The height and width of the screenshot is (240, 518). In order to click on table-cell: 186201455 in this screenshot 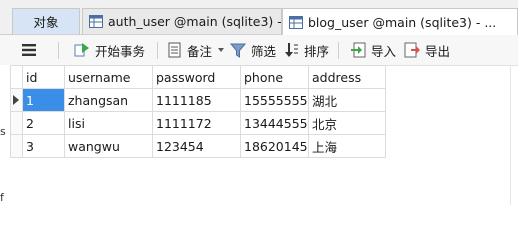, I will do `click(274, 146)`.